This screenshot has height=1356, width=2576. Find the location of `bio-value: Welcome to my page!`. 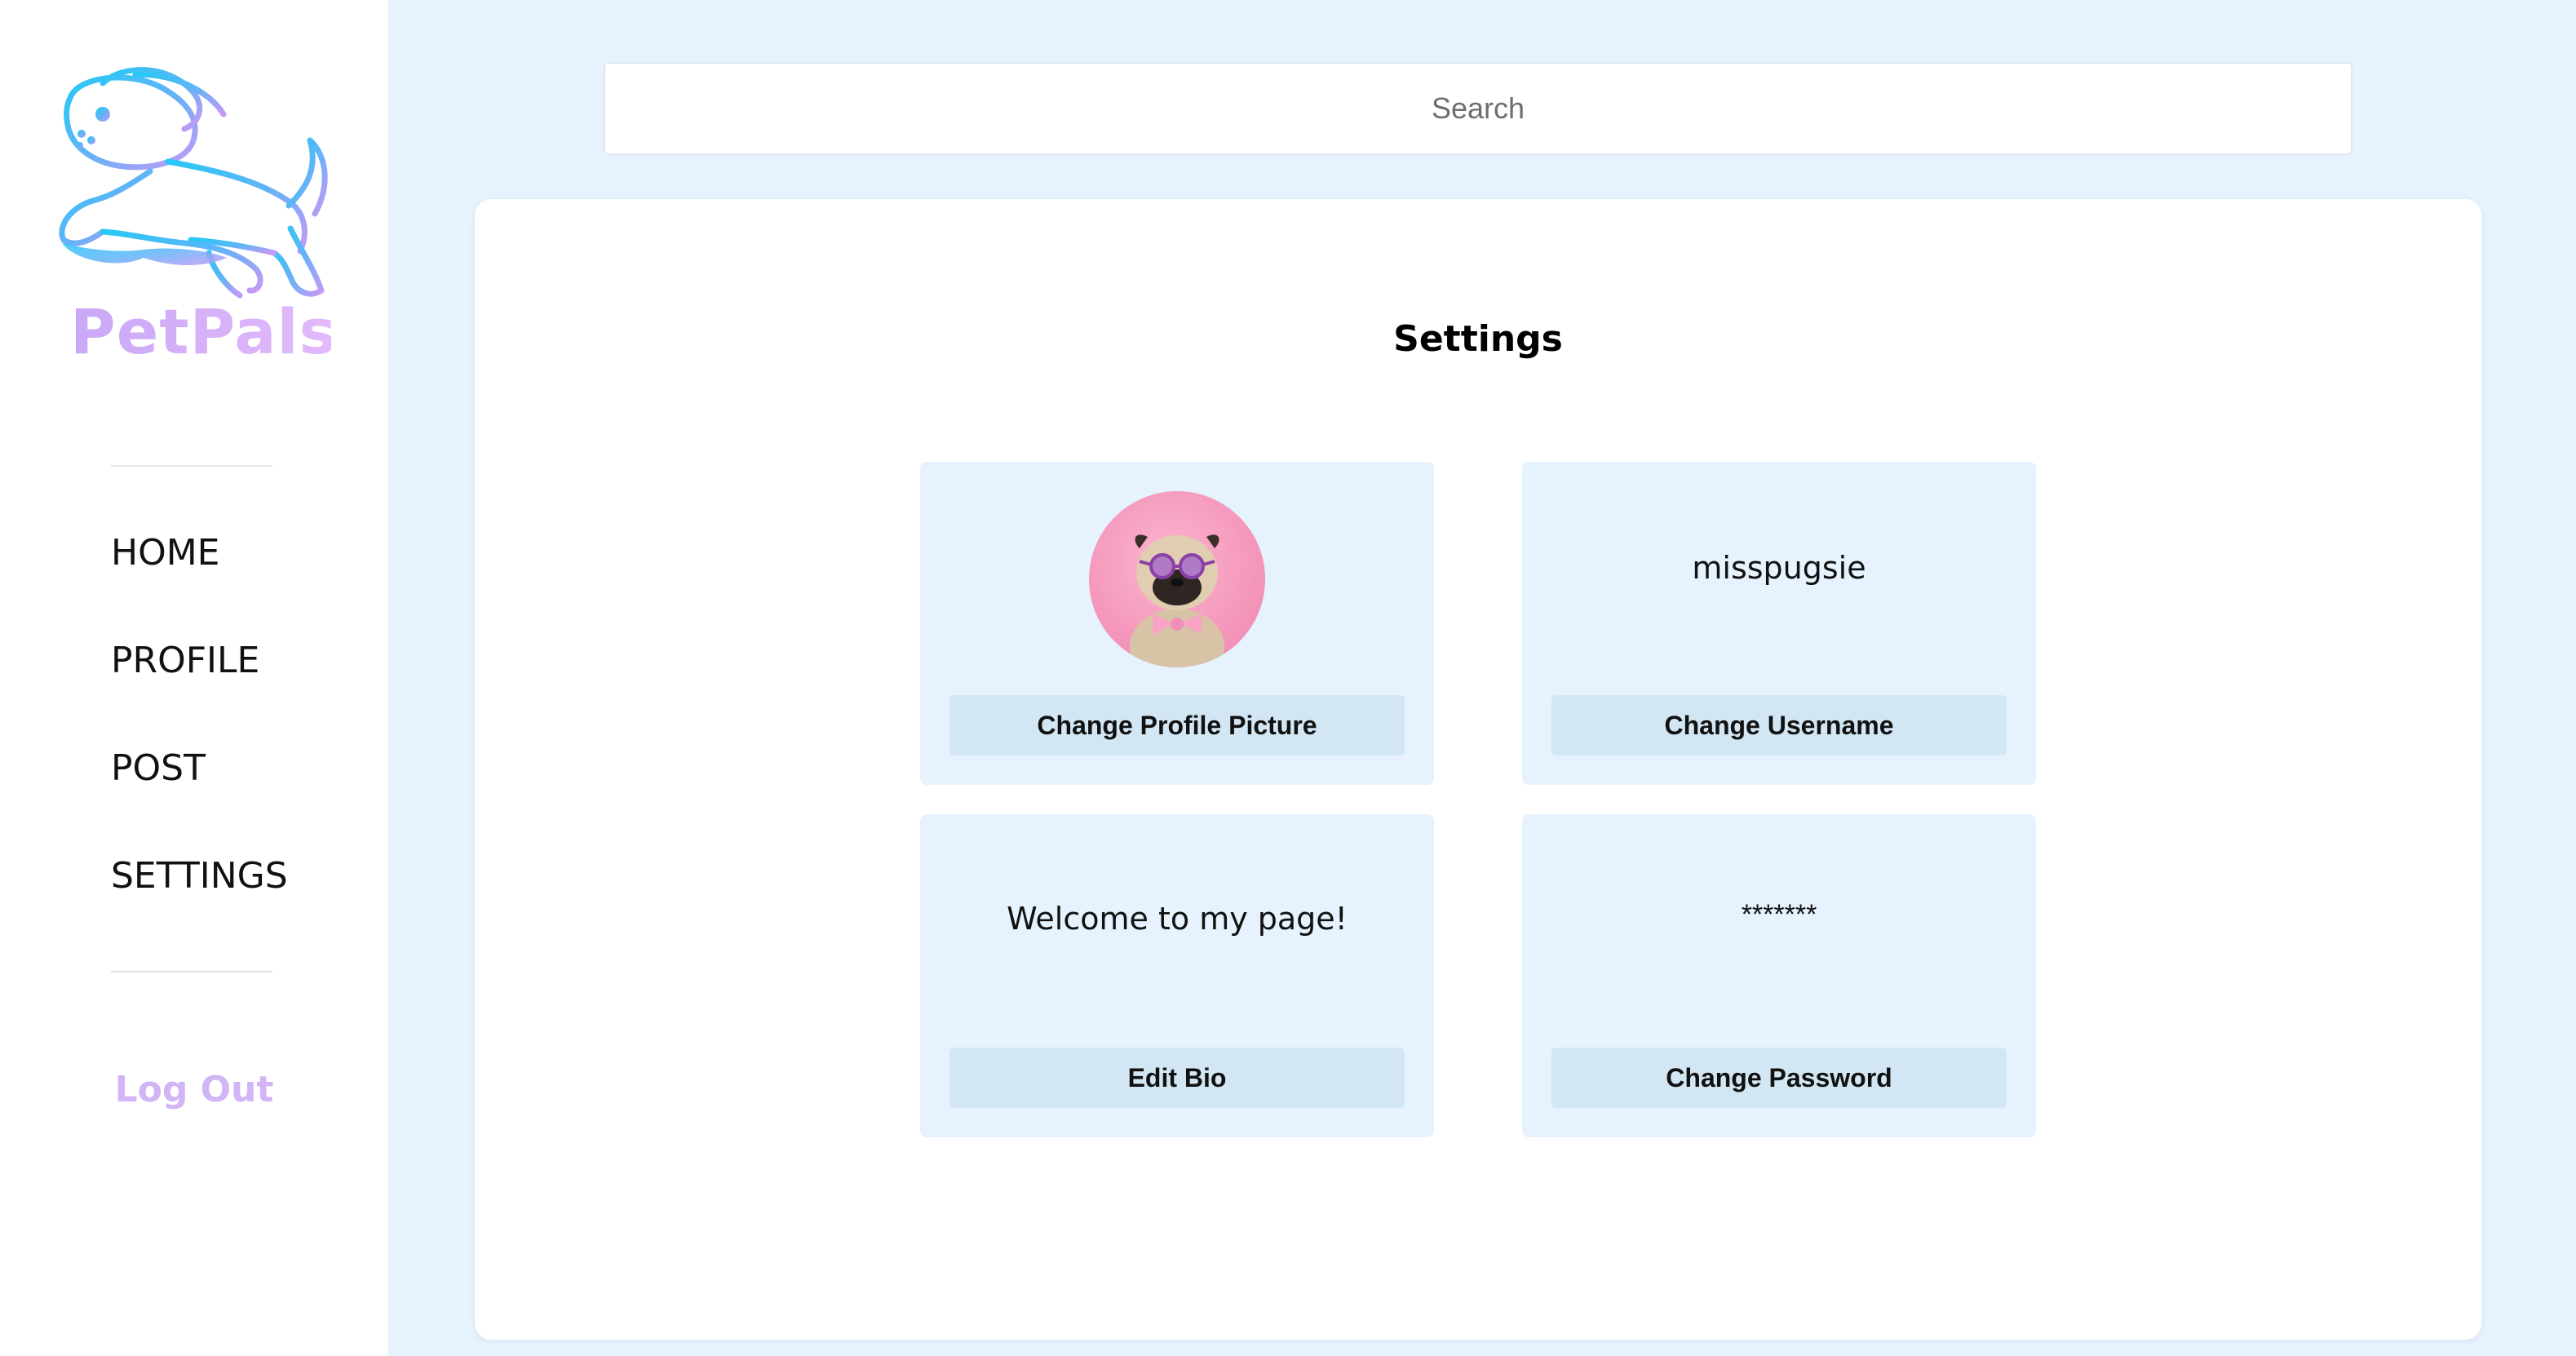

bio-value: Welcome to my page! is located at coordinates (1177, 919).